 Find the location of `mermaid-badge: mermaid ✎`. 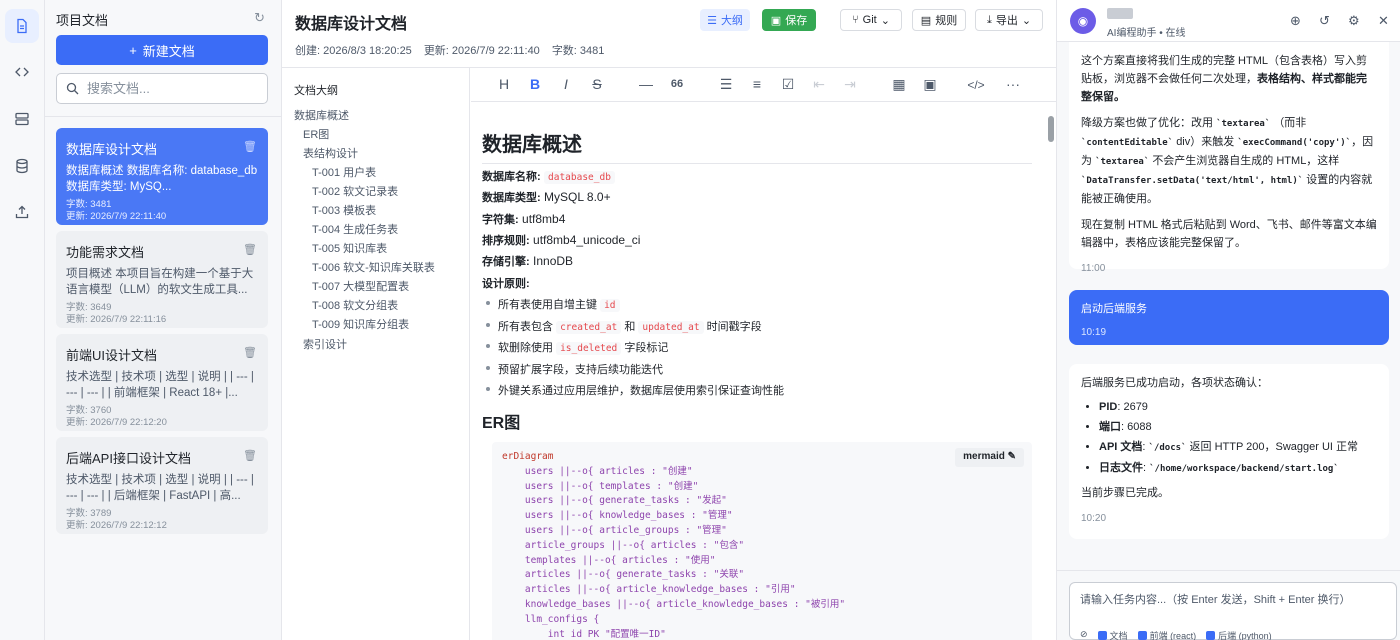

mermaid-badge: mermaid ✎ is located at coordinates (989, 457).